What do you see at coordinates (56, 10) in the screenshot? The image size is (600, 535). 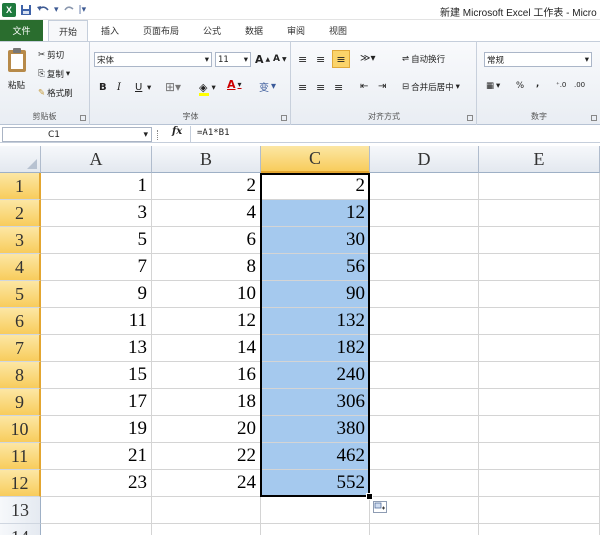 I see `undo-dropdown-icon: ▾` at bounding box center [56, 10].